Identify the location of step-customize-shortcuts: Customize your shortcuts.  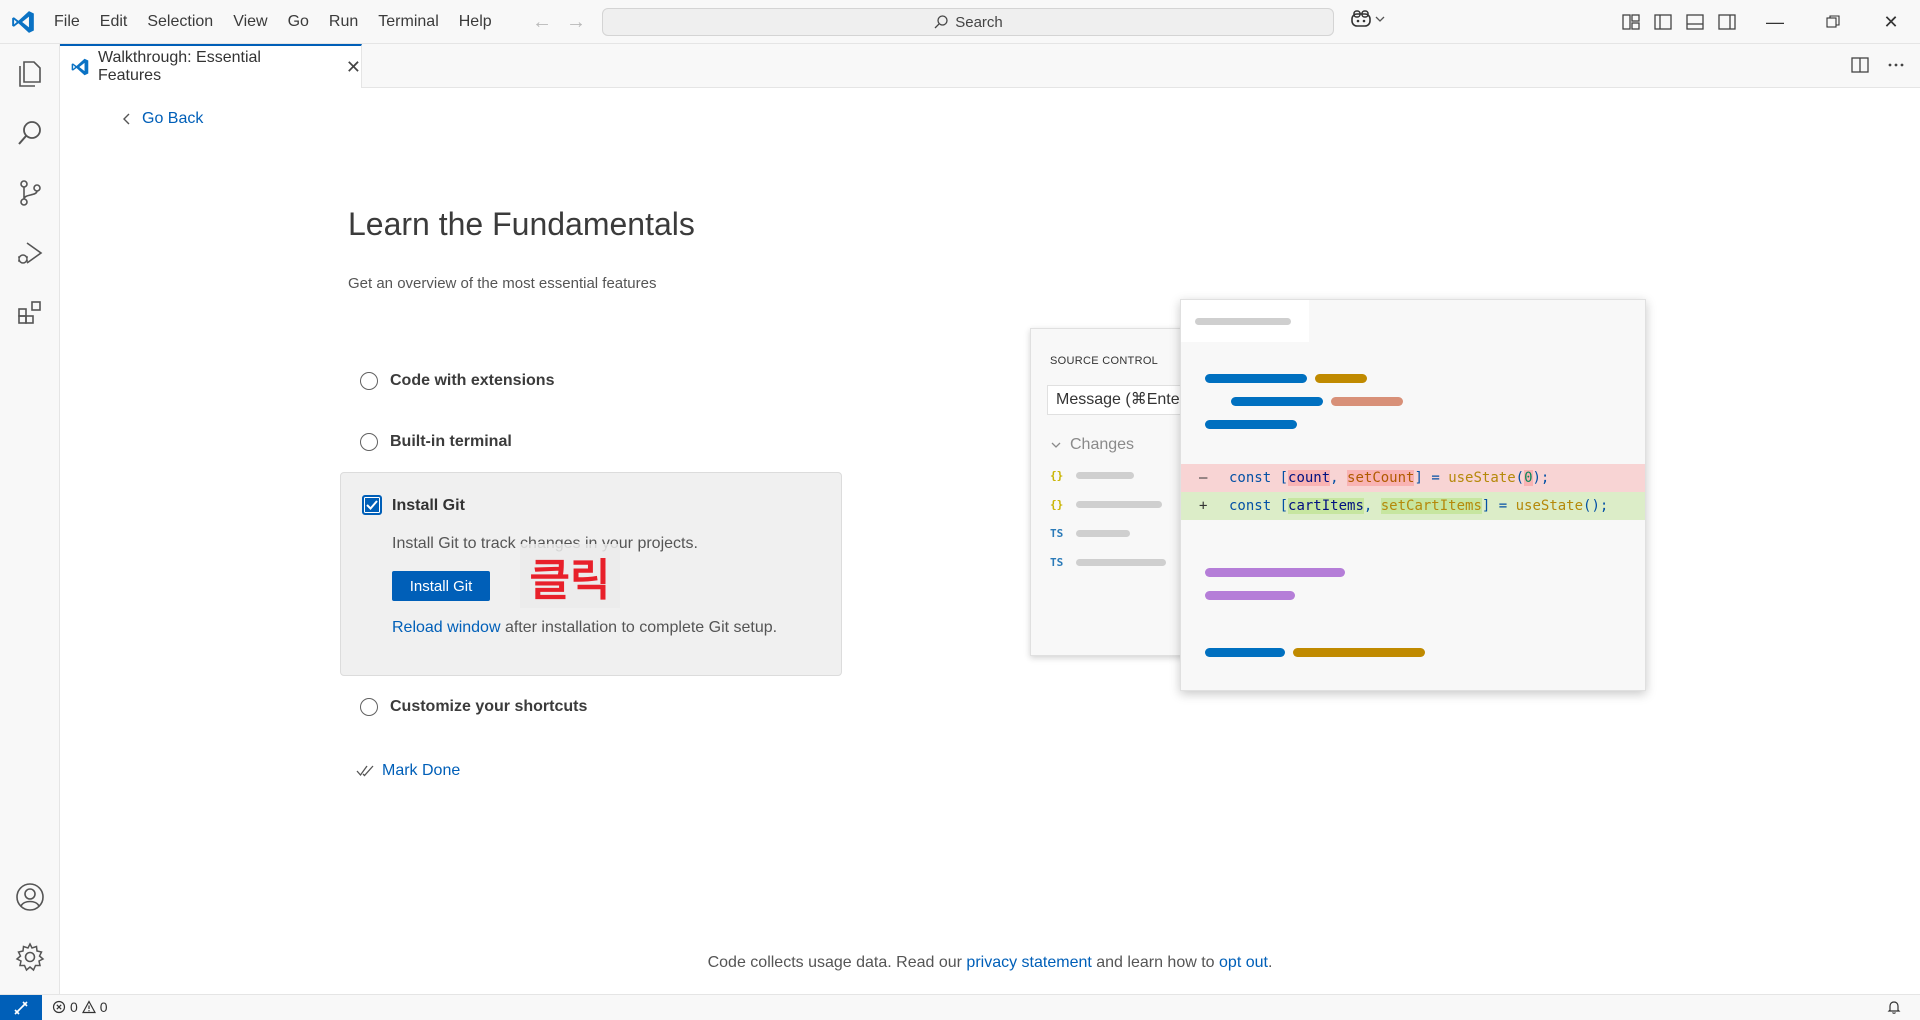
(473, 707).